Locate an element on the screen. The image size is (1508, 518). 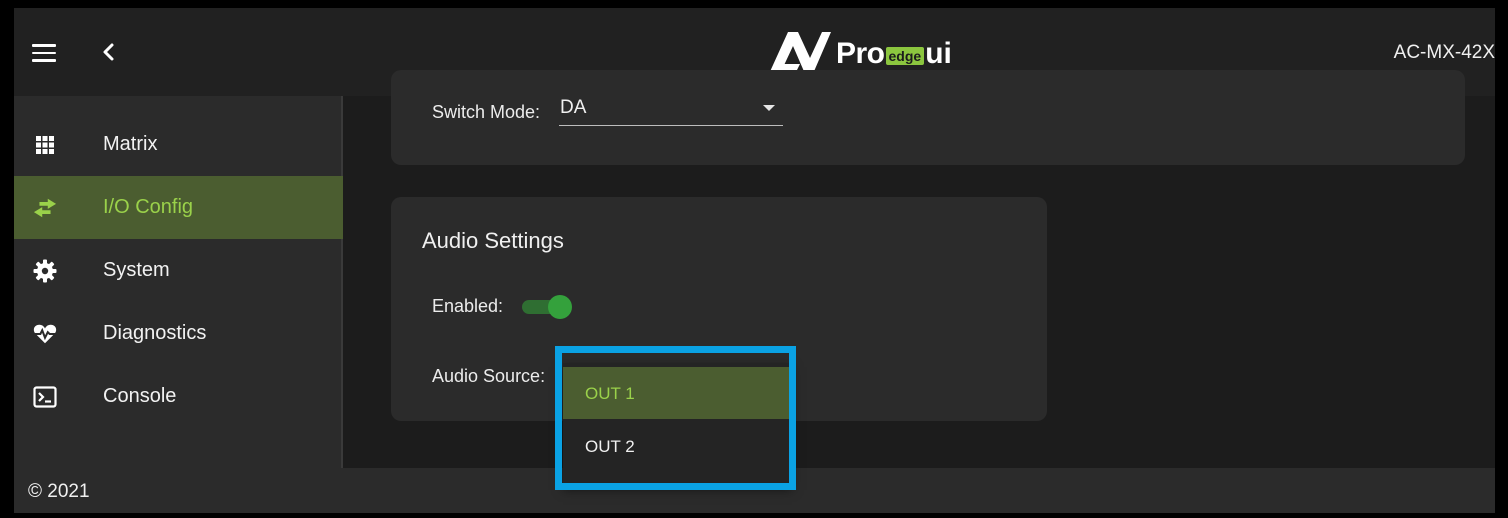
switch-mode-select: DA is located at coordinates (671, 110).